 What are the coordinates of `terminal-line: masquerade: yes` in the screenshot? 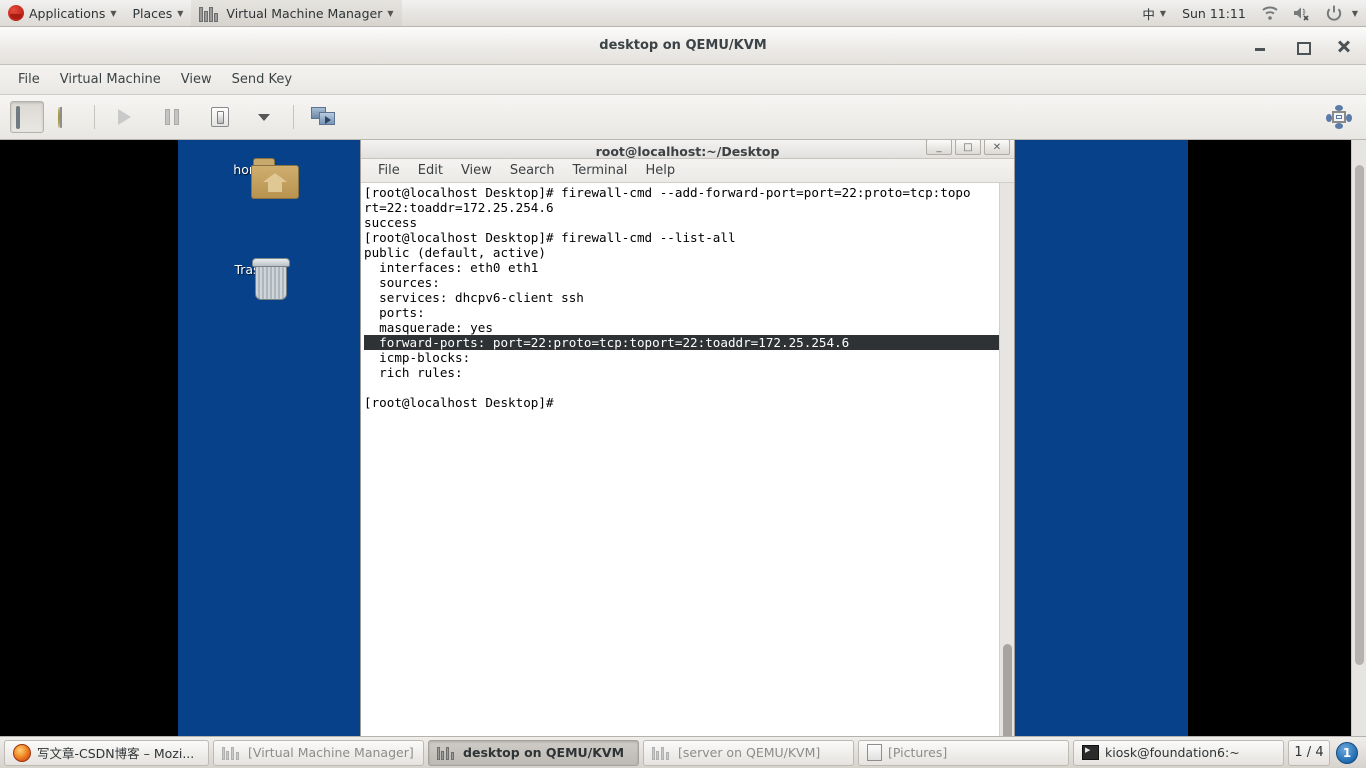 It's located at (428, 327).